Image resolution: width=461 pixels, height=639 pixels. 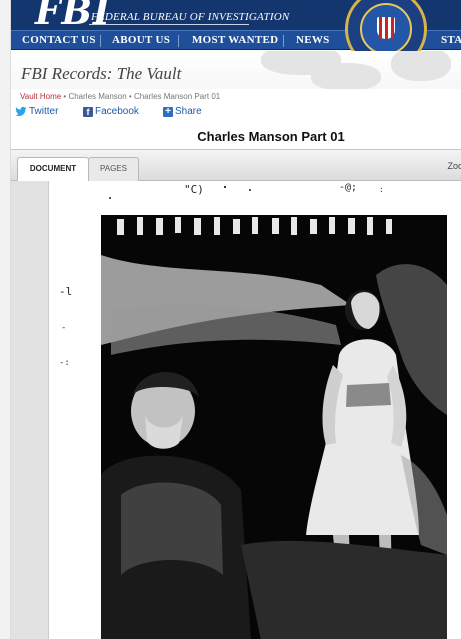 I want to click on facebook-label: Facebook, so click(x=117, y=111).